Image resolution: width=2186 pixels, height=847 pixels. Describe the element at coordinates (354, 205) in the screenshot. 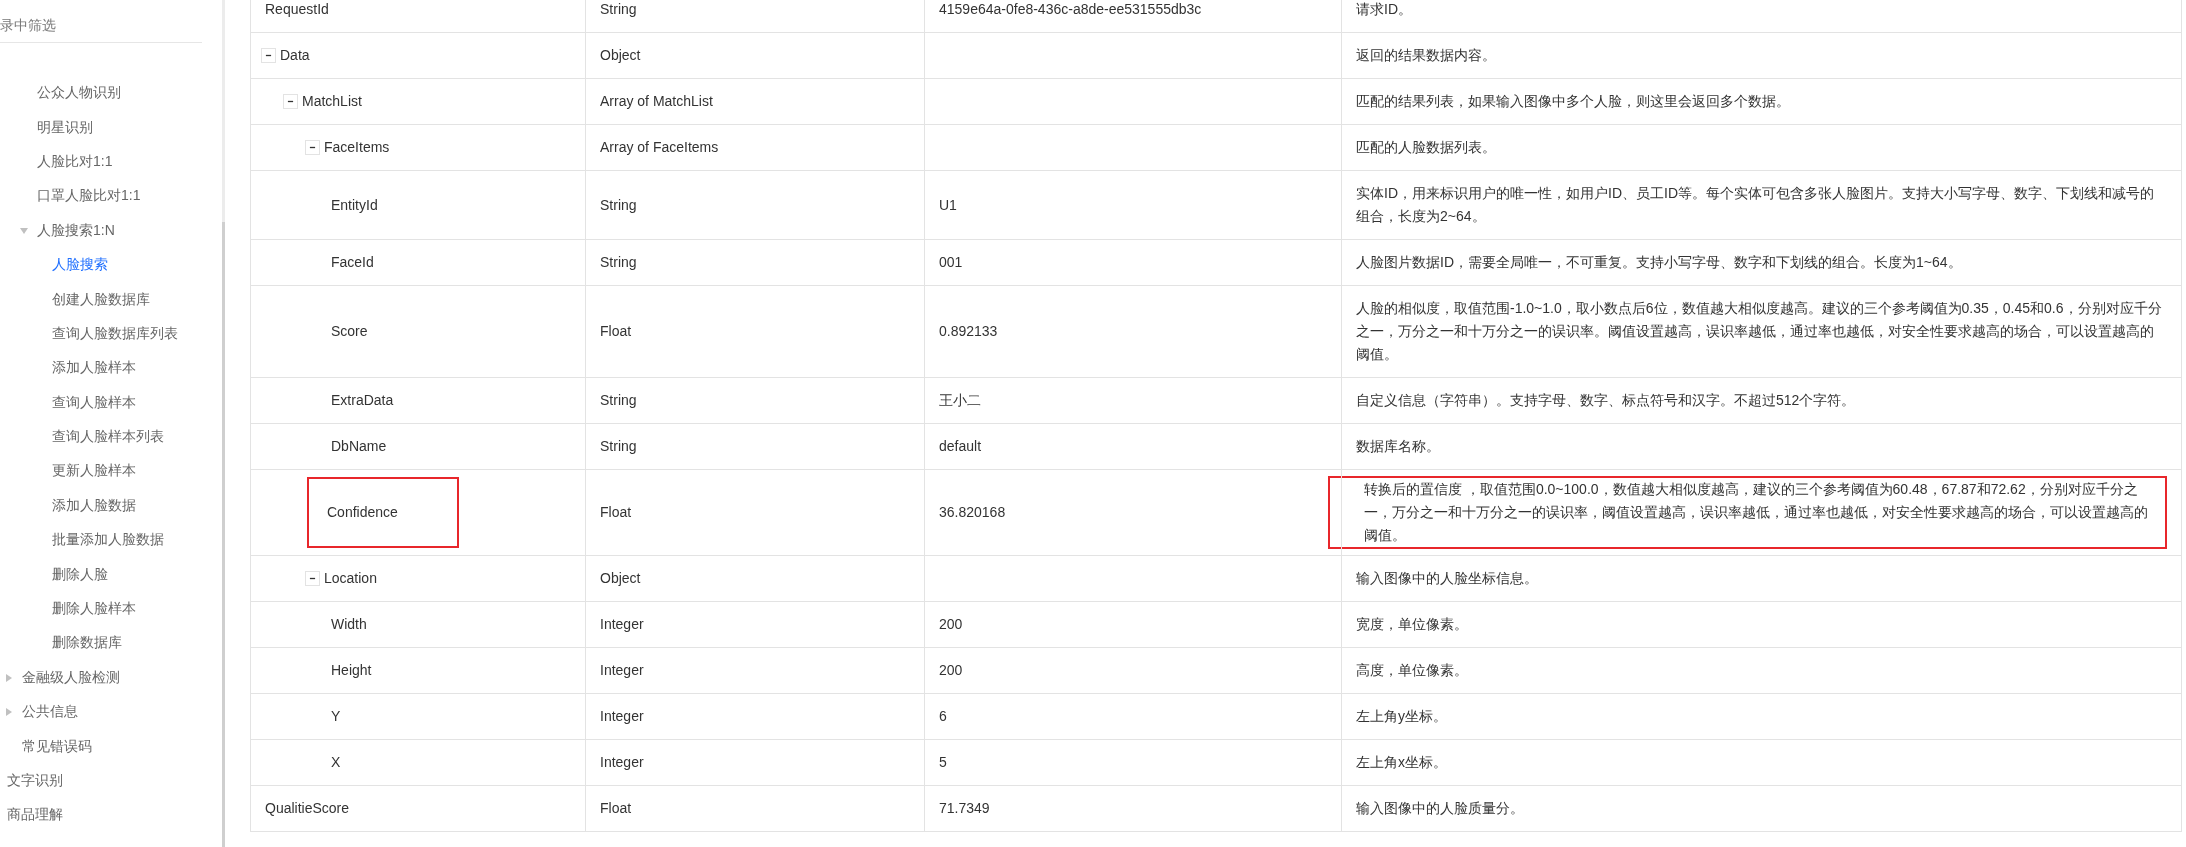

I see `field-name: EntityId` at that location.